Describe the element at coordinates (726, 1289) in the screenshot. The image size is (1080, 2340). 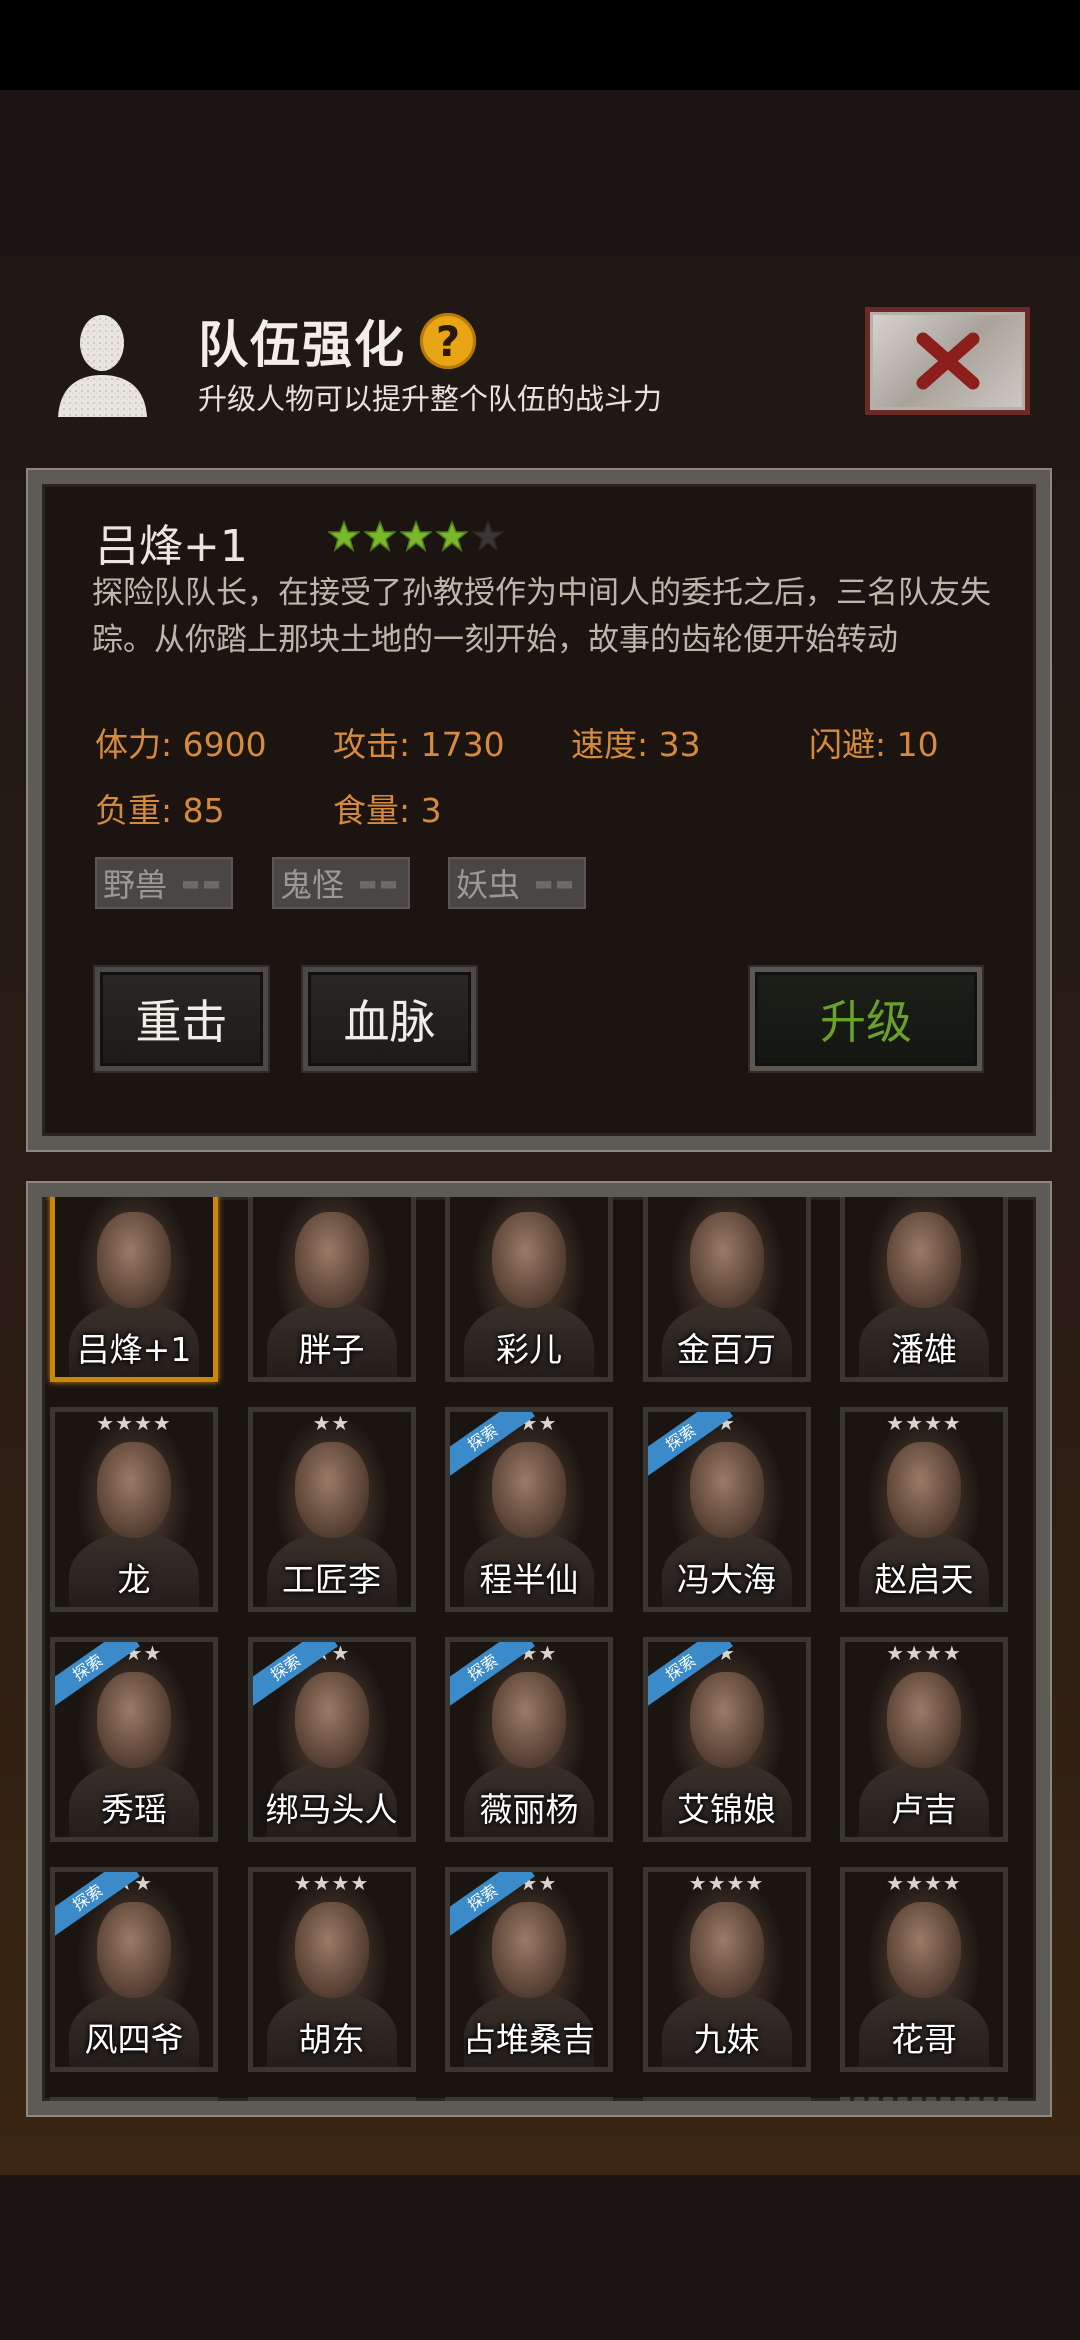
I see `roster-card: 金百万` at that location.